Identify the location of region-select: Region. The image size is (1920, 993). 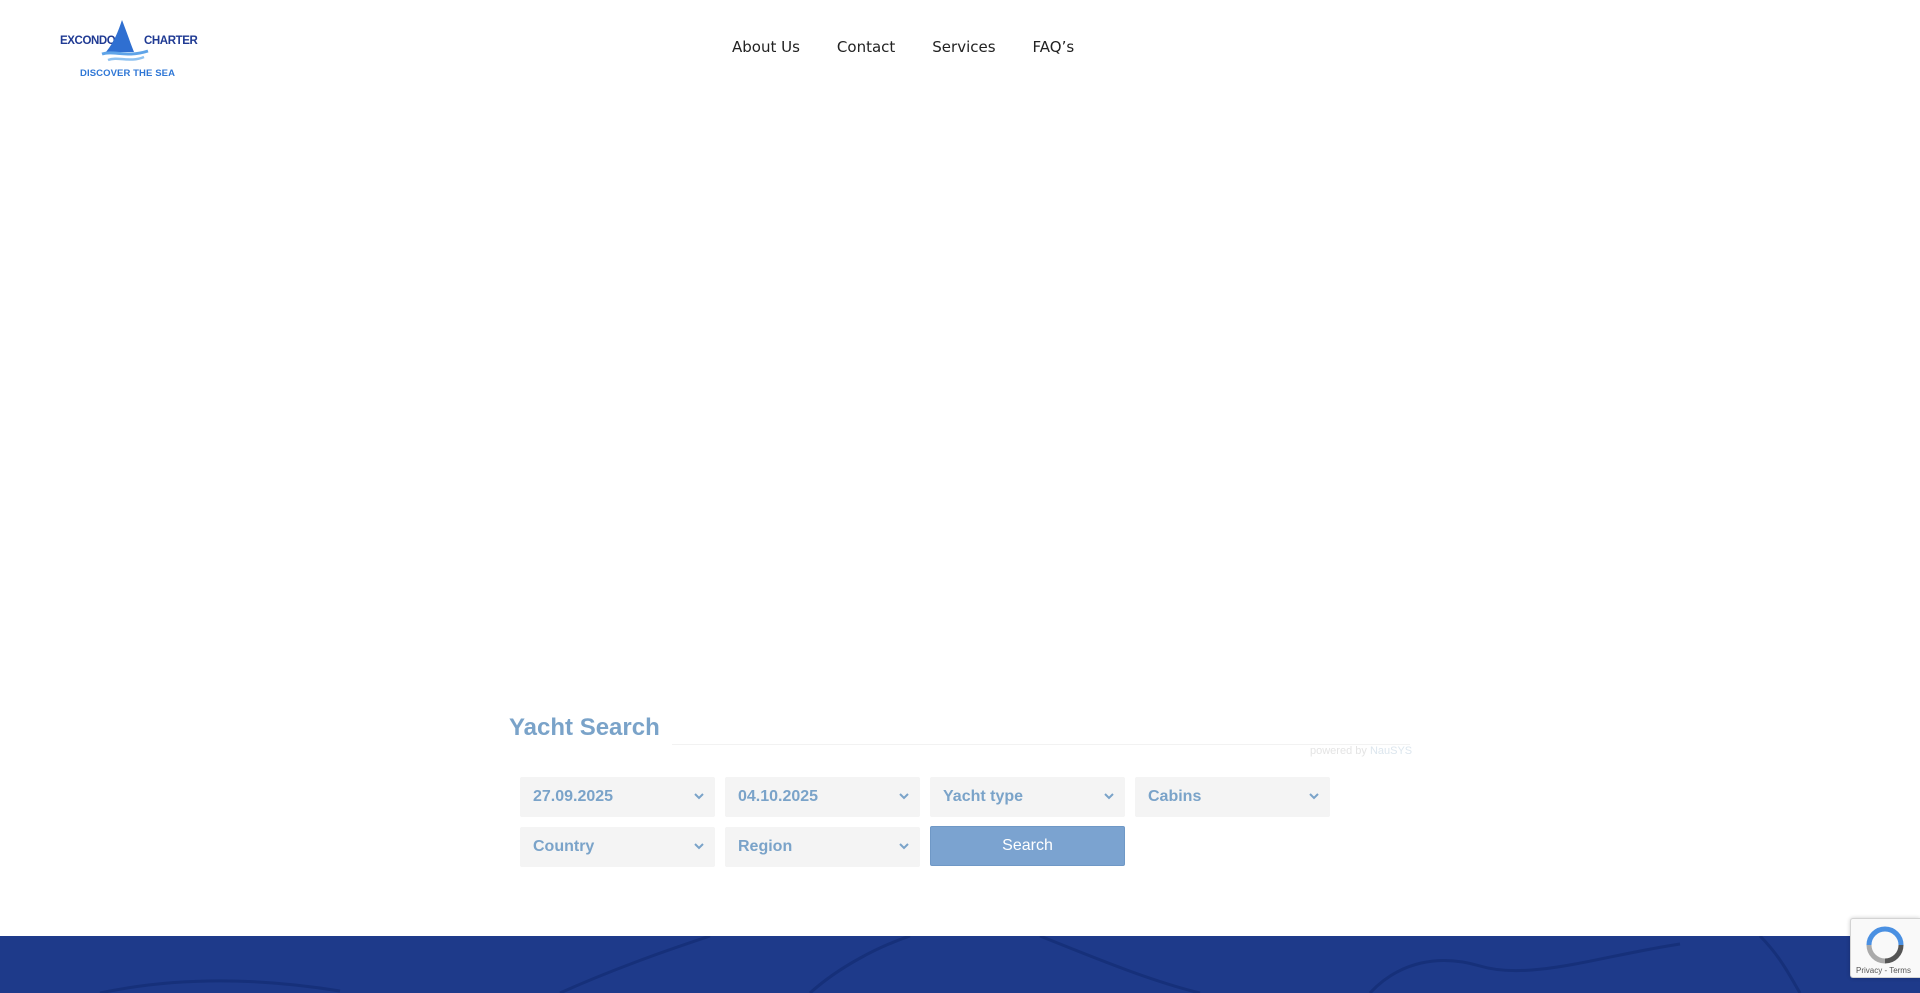
(822, 847).